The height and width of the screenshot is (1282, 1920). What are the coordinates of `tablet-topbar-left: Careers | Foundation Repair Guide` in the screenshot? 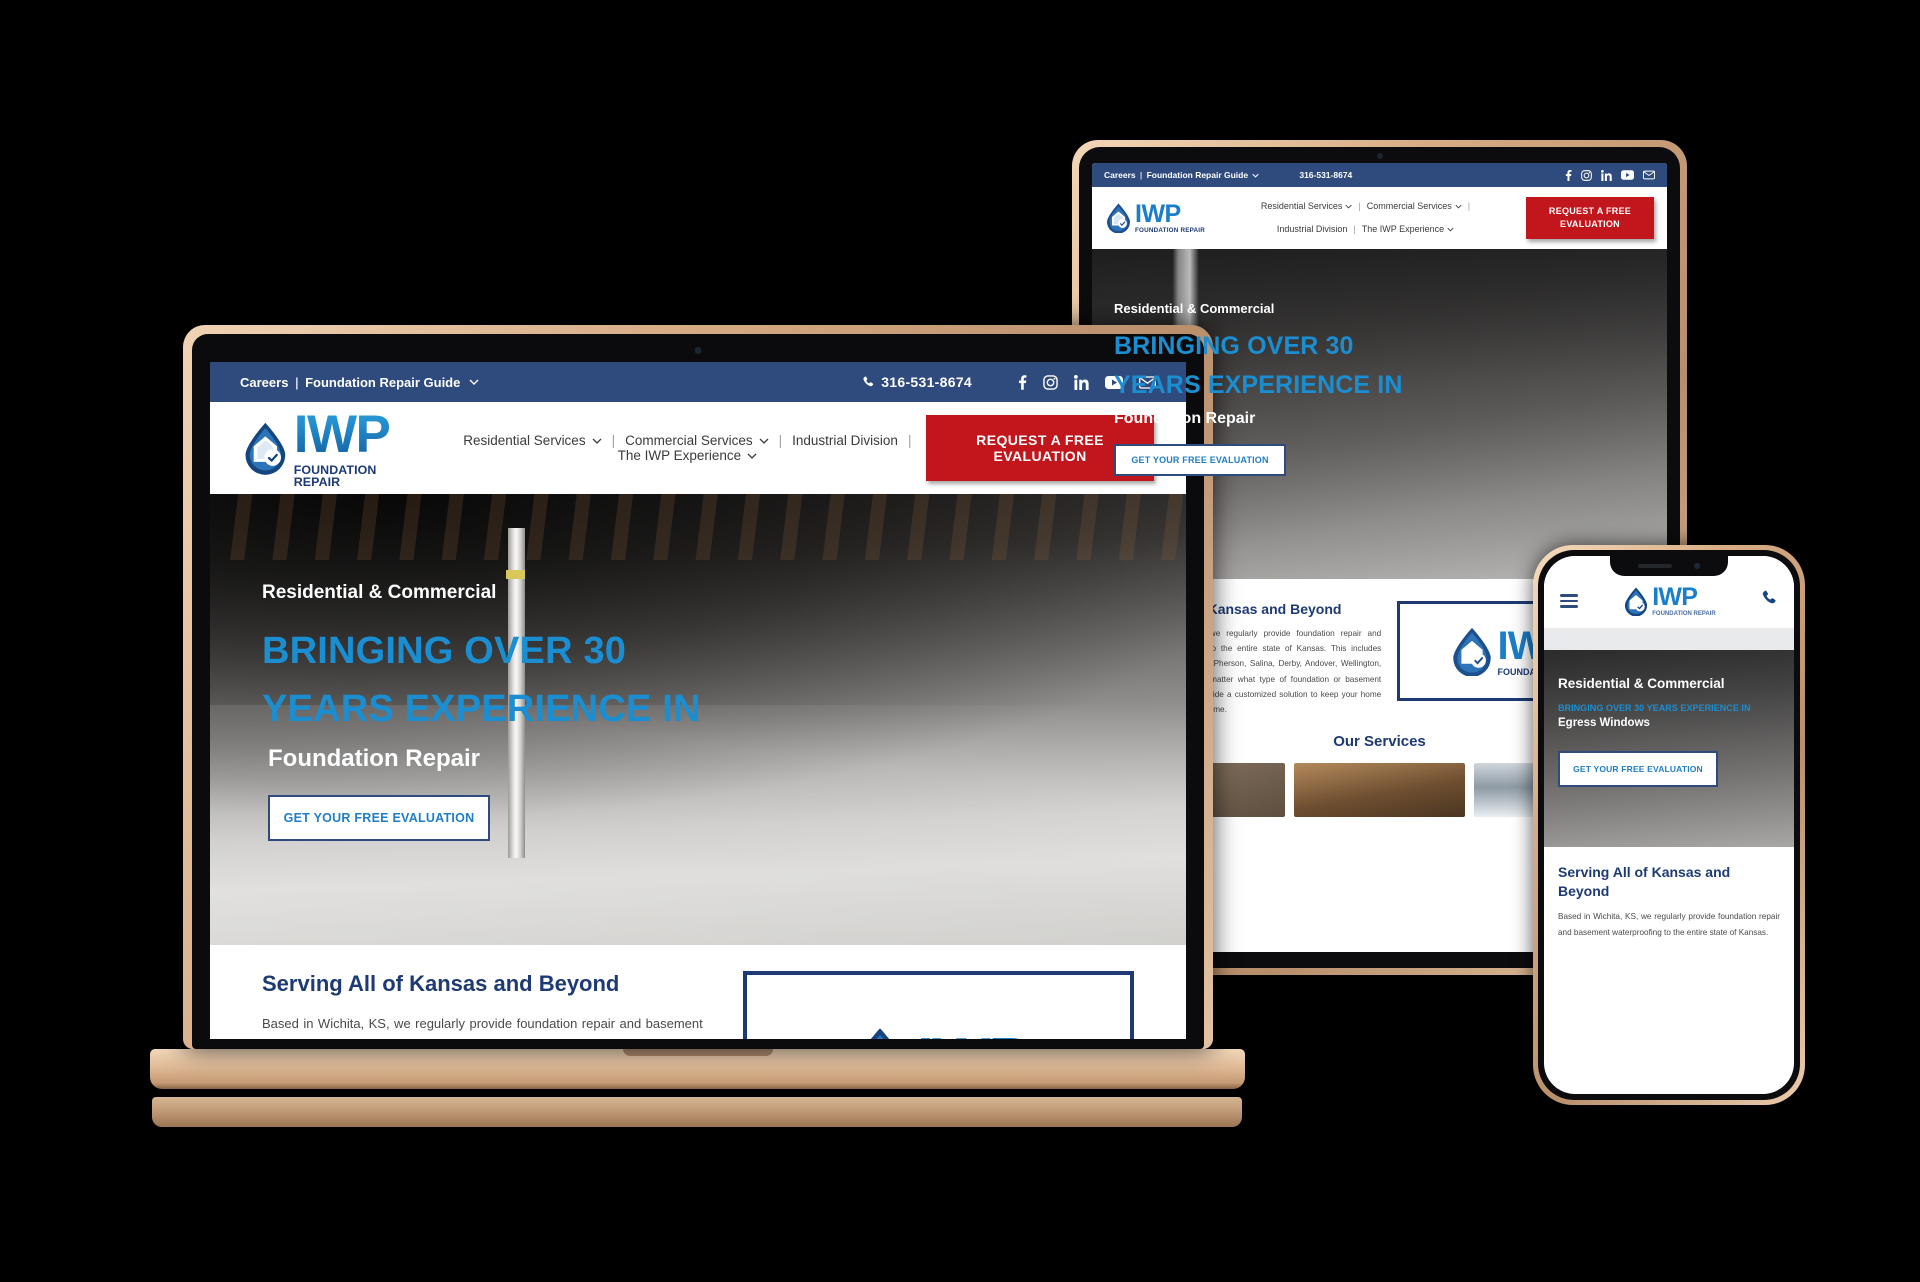 It's located at (1181, 175).